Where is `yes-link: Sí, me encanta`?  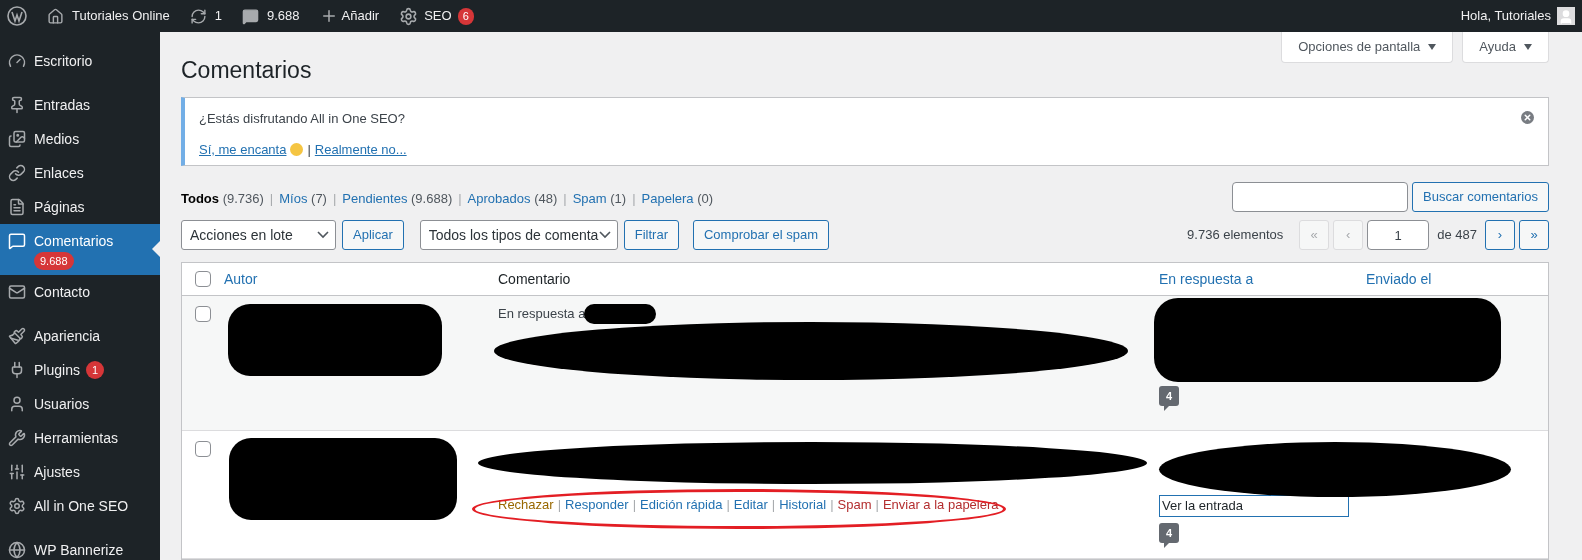
yes-link: Sí, me encanta is located at coordinates (243, 149).